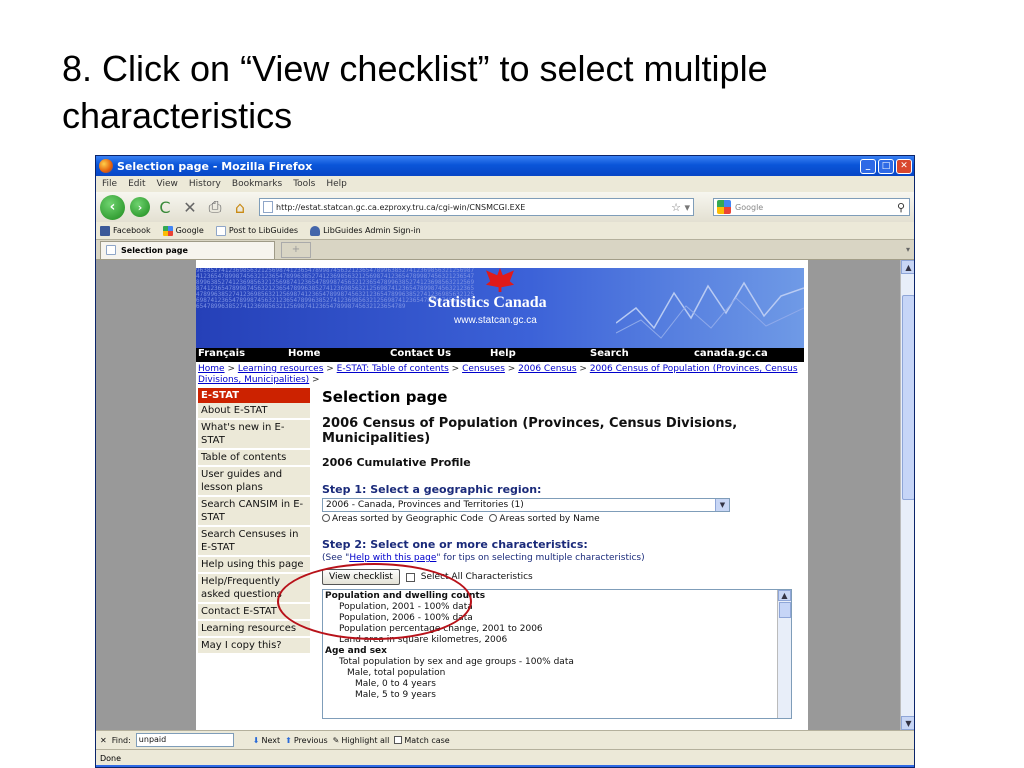 The image size is (1024, 768). I want to click on nav-canada-gc-ca: canada.gc.ca, so click(743, 355).